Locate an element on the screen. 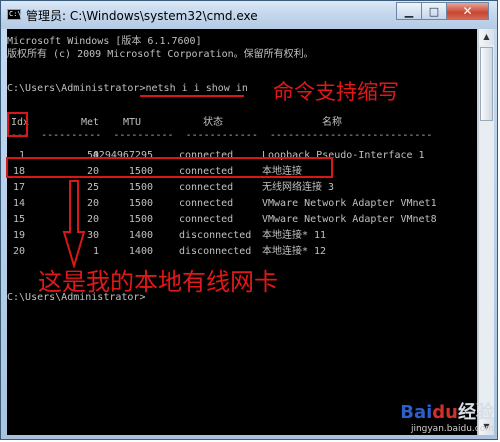 The width and height of the screenshot is (500, 442). command-underline is located at coordinates (192, 96).